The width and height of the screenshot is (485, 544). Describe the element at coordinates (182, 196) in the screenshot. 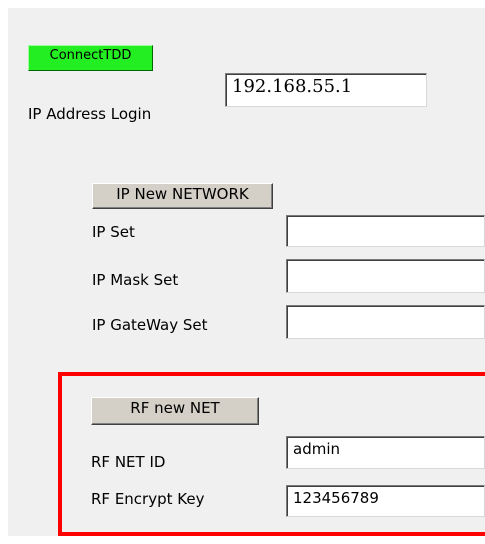

I see `ip-new-network-button: IP New NETWORK` at that location.